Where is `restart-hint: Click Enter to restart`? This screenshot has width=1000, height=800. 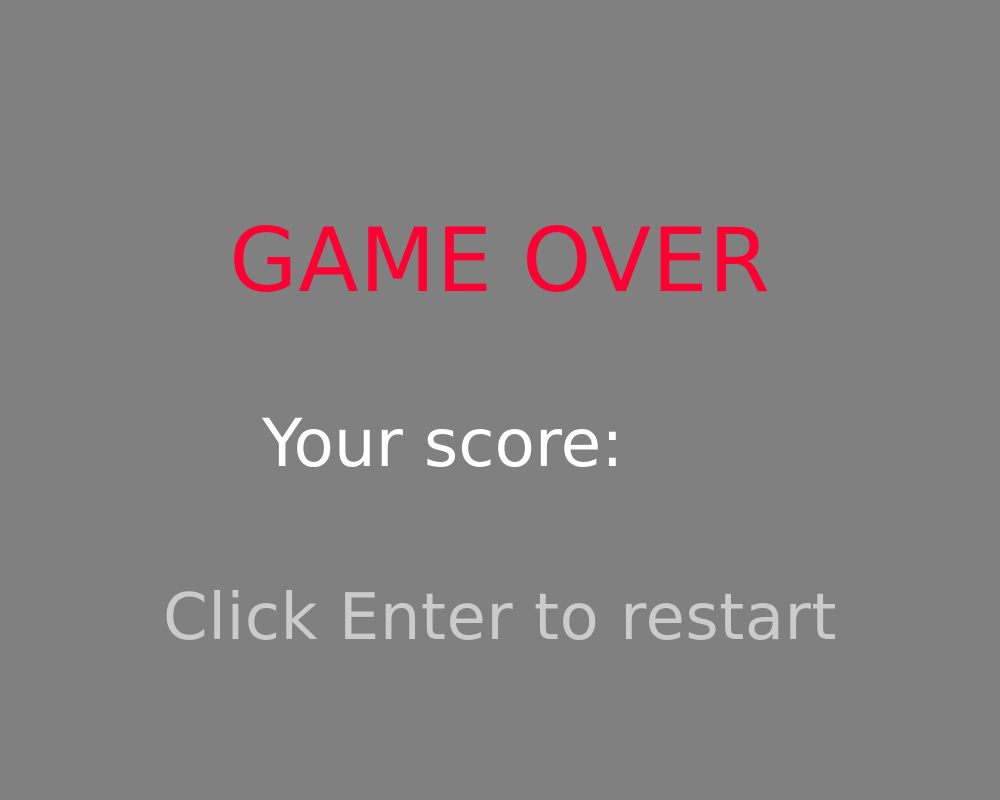
restart-hint: Click Enter to restart is located at coordinates (500, 618).